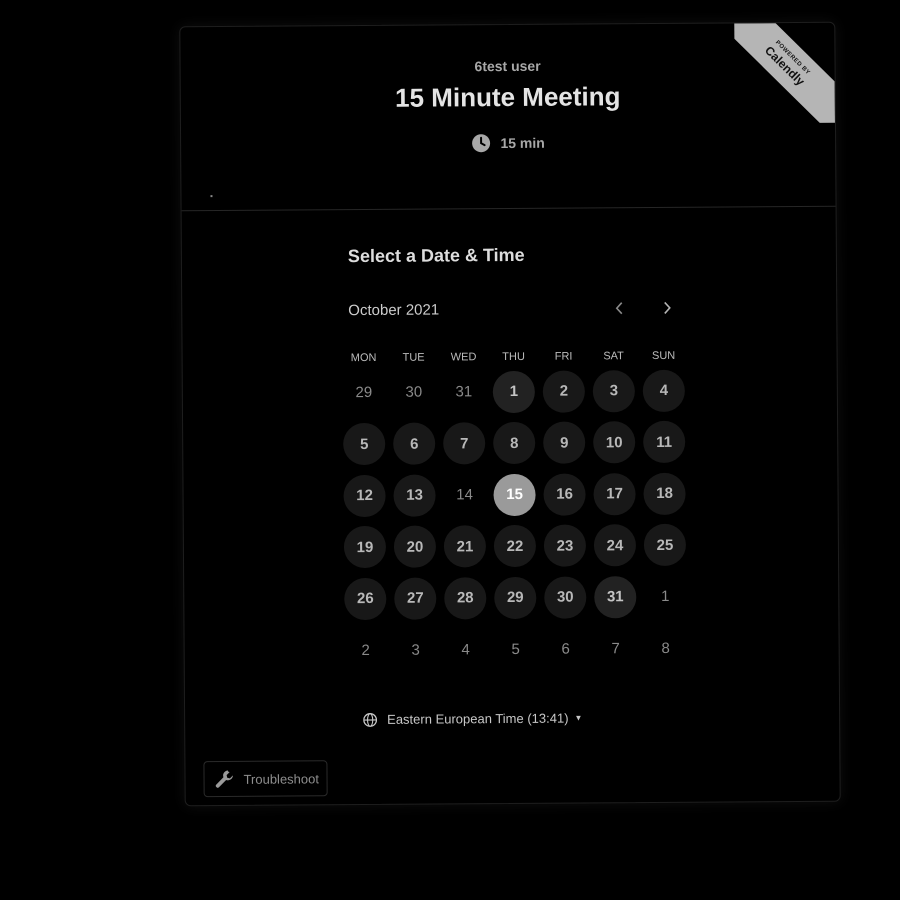 The width and height of the screenshot is (900, 900). I want to click on caret-down-icon: ▼, so click(578, 718).